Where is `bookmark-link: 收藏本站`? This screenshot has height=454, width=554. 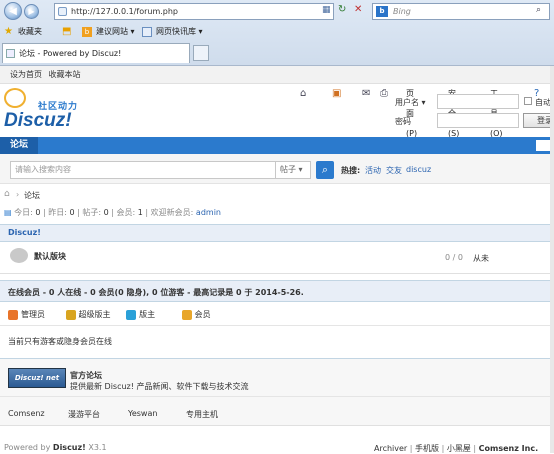 bookmark-link: 收藏本站 is located at coordinates (65, 74).